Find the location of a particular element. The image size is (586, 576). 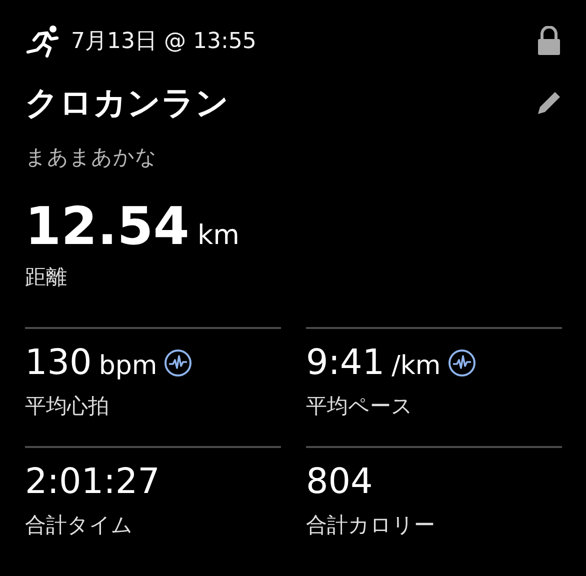

stat-label: 平均ペース is located at coordinates (360, 406).